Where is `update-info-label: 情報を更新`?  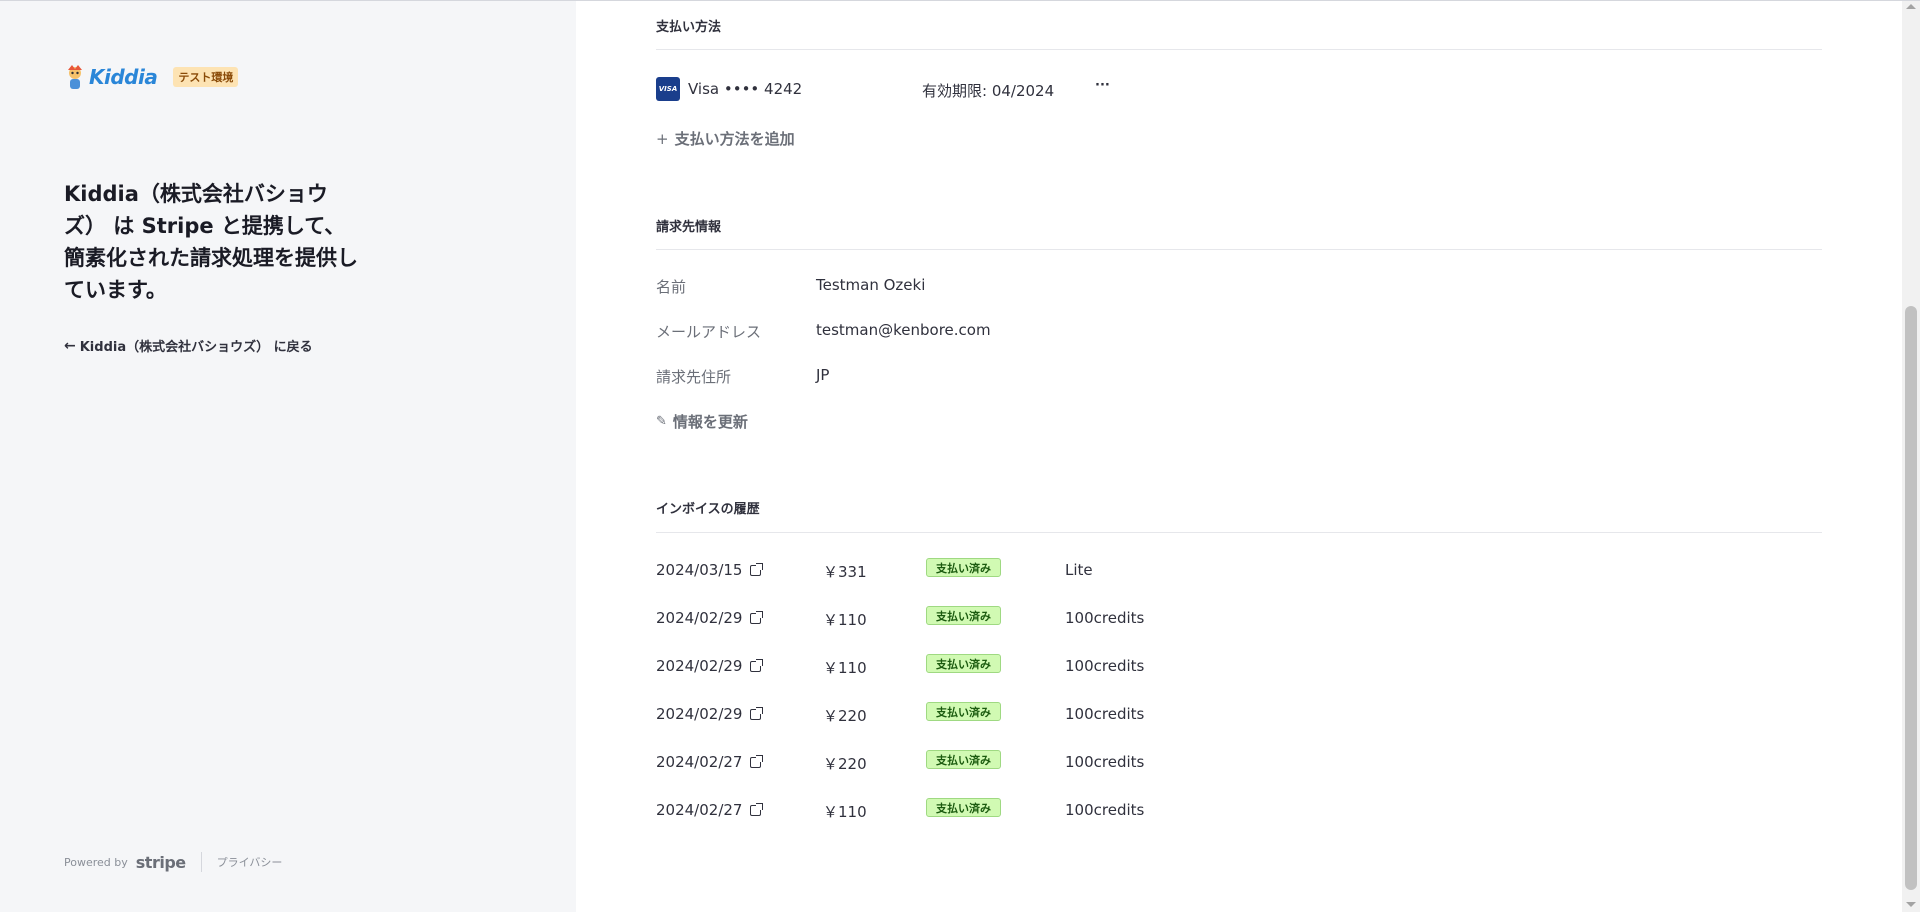
update-info-label: 情報を更新 is located at coordinates (710, 422).